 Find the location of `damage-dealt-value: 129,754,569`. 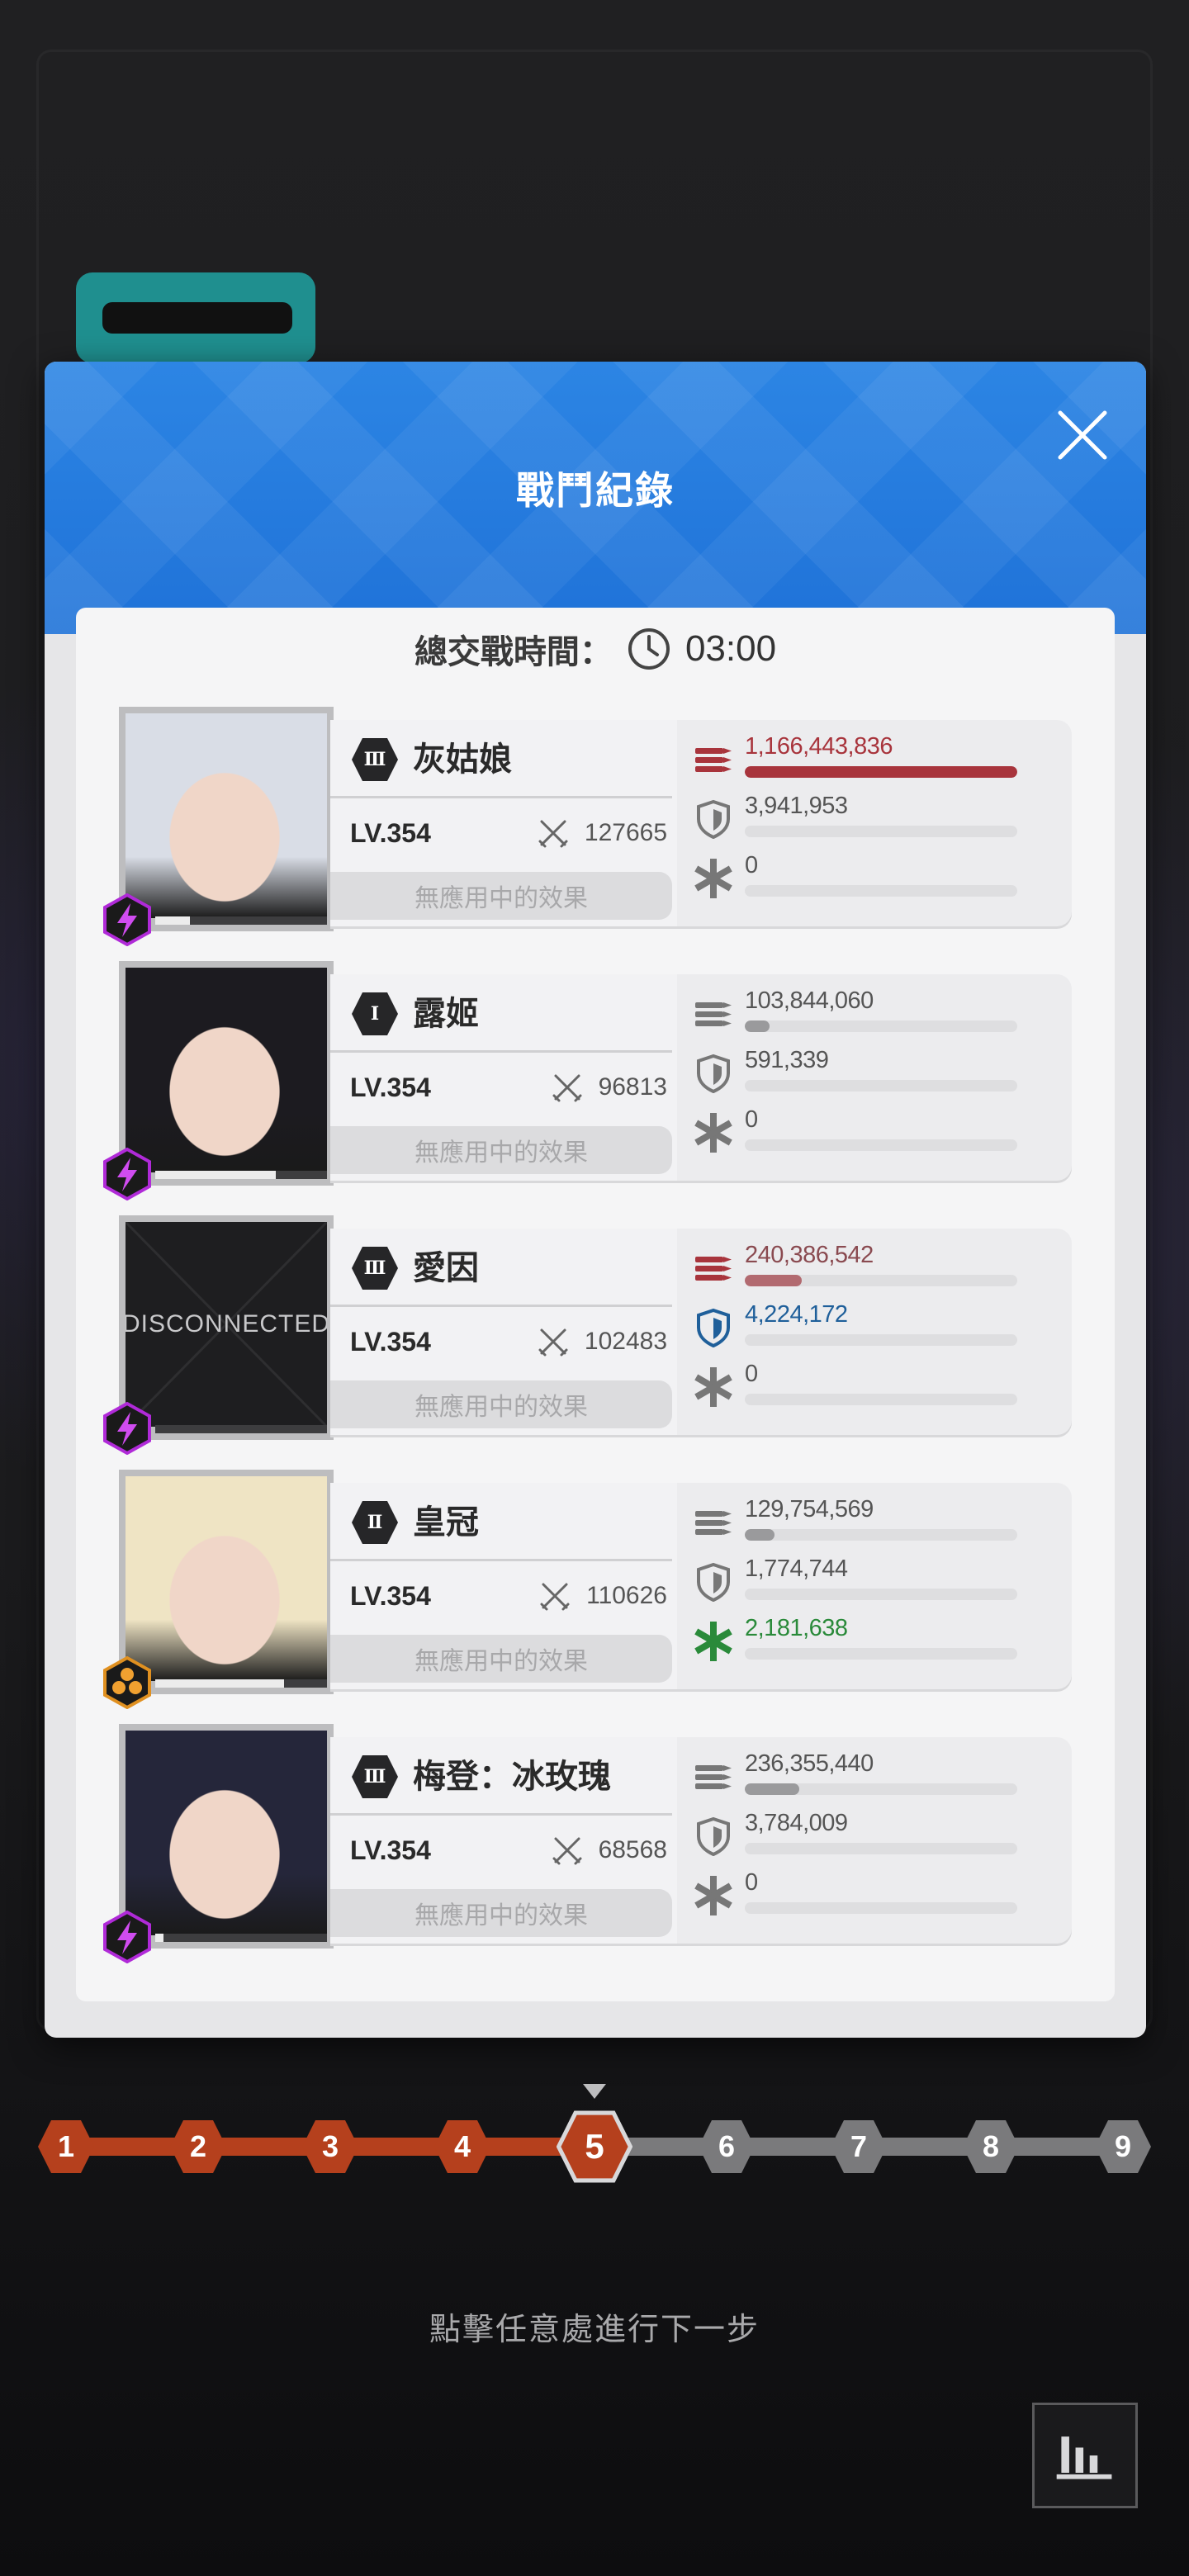

damage-dealt-value: 129,754,569 is located at coordinates (809, 1509).